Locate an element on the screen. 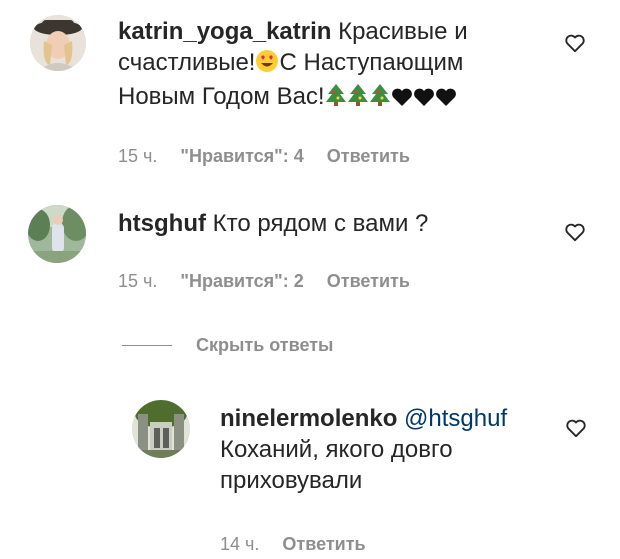 The width and height of the screenshot is (620, 559). reply-meta: 14 ч. Ответить is located at coordinates (302, 544).